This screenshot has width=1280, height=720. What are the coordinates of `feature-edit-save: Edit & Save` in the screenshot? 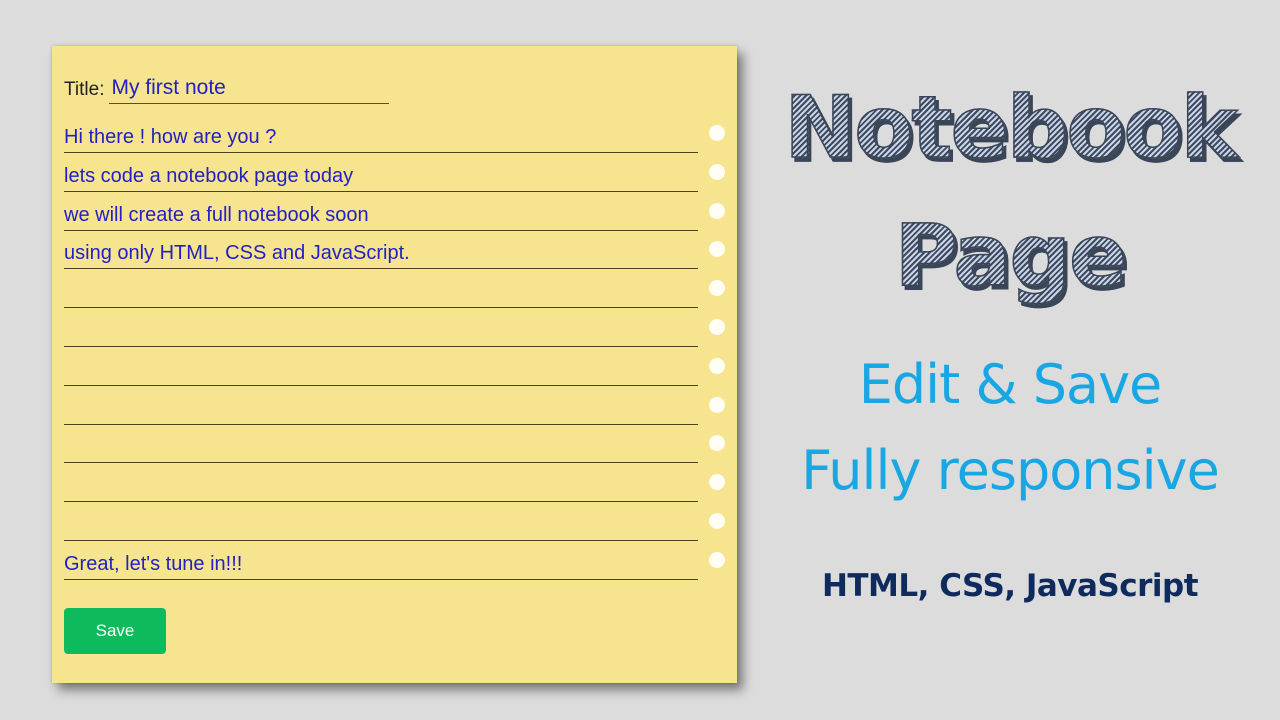 It's located at (1010, 384).